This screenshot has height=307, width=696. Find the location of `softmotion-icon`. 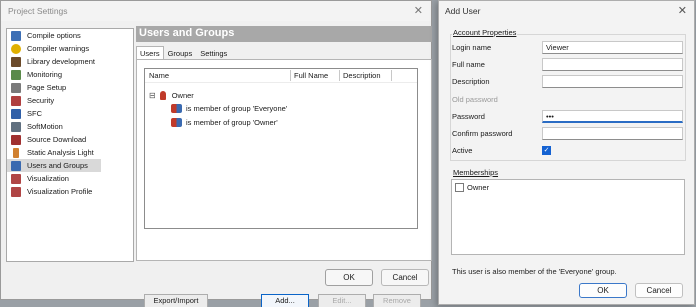

softmotion-icon is located at coordinates (16, 126).